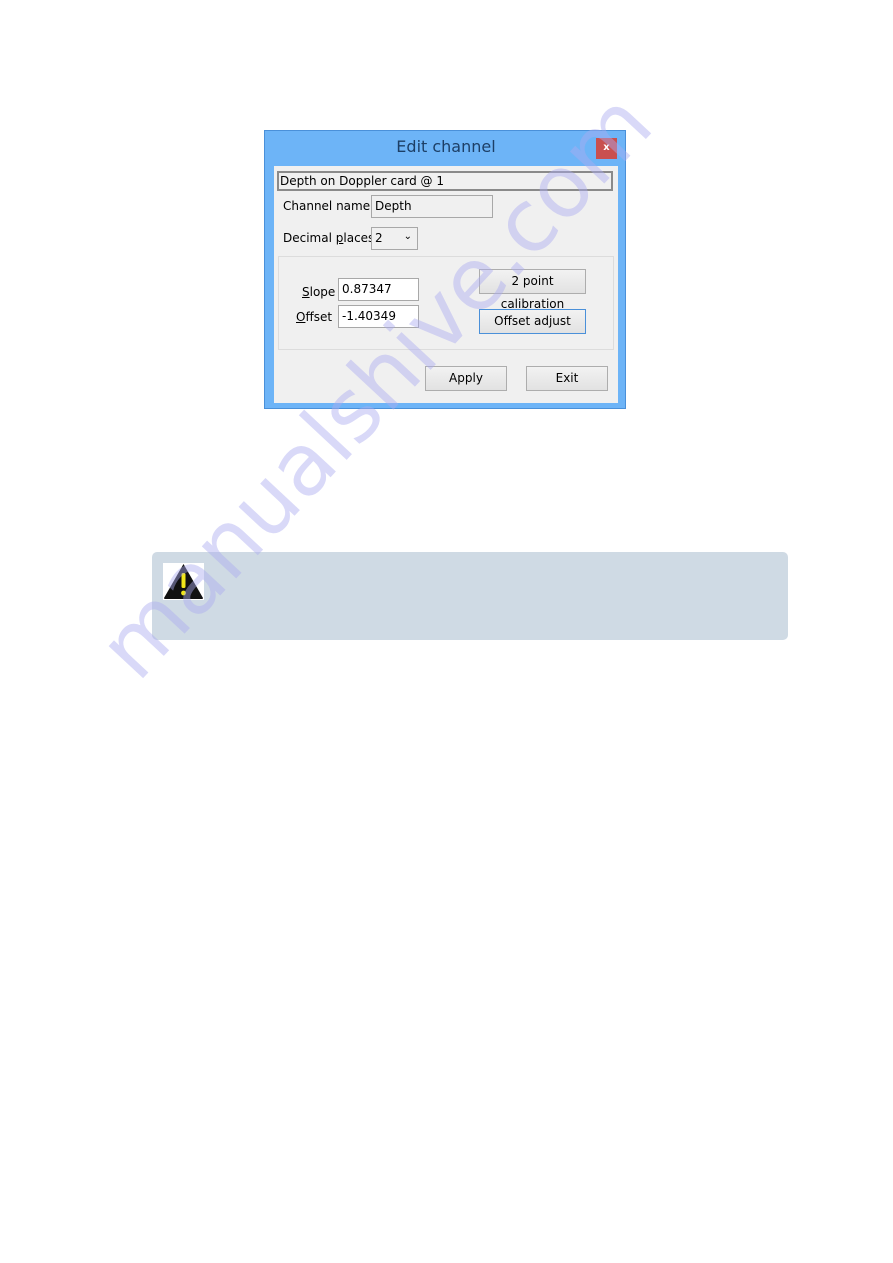  Describe the element at coordinates (394, 238) in the screenshot. I see `decimal-places-select: 2 ⌄` at that location.